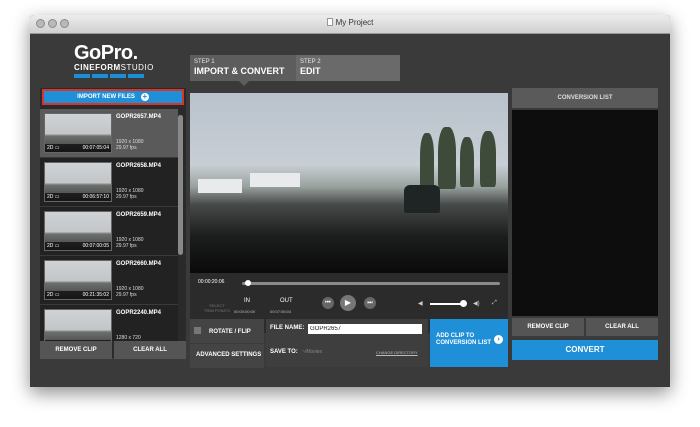  I want to click on arrow-right-icon: ›, so click(498, 339).